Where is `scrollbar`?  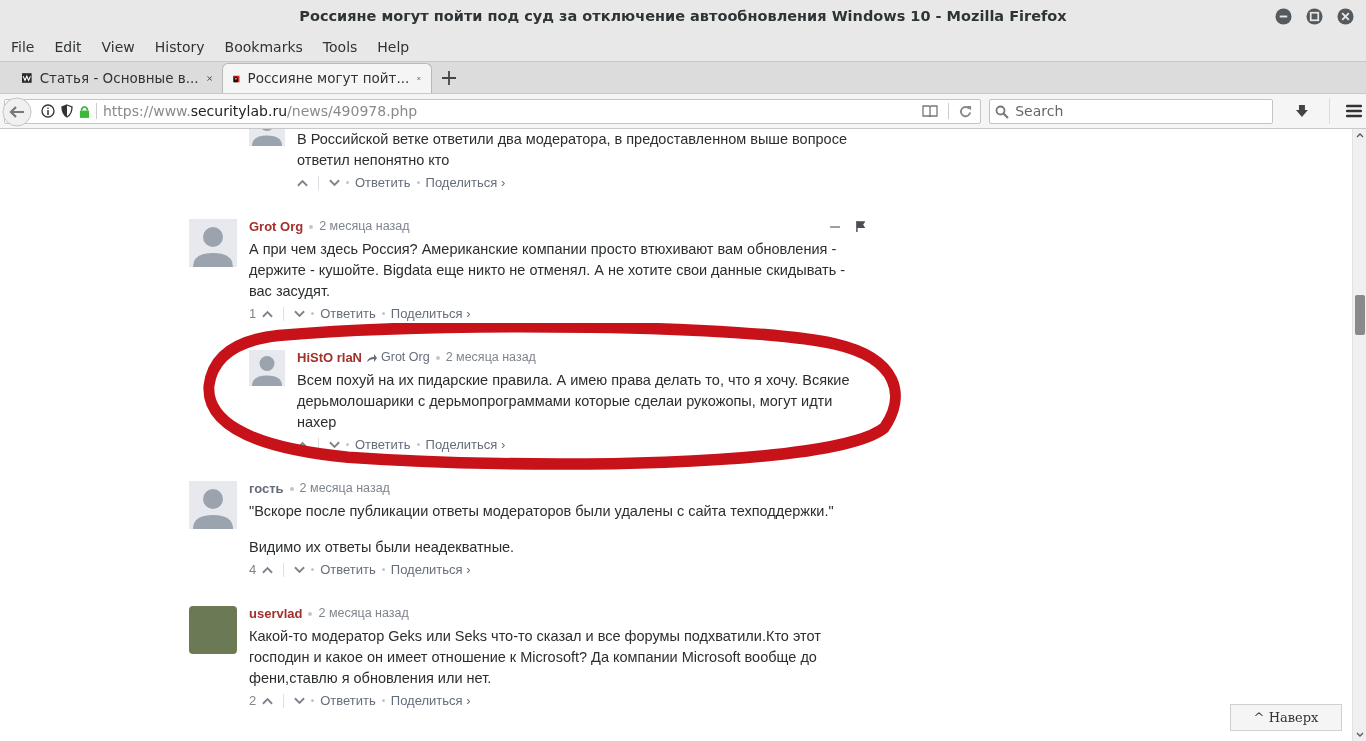 scrollbar is located at coordinates (1359, 435).